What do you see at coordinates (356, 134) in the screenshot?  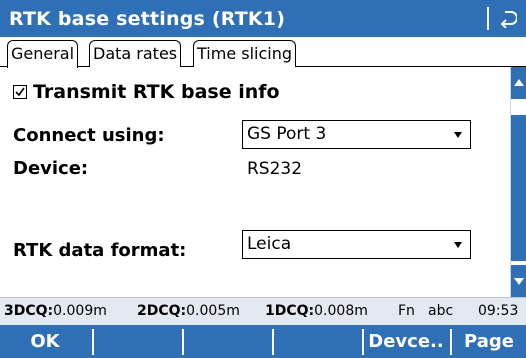 I see `connect-using-select: GS Port 3` at bounding box center [356, 134].